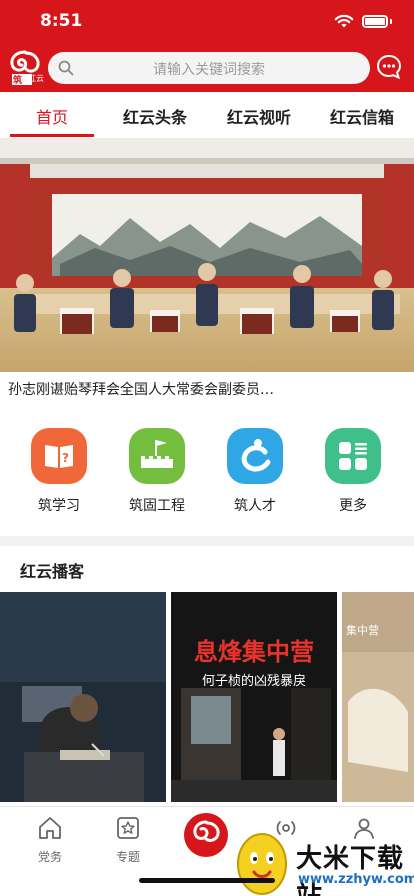 The image size is (414, 896). Describe the element at coordinates (50, 828) in the screenshot. I see `house-icon` at that location.